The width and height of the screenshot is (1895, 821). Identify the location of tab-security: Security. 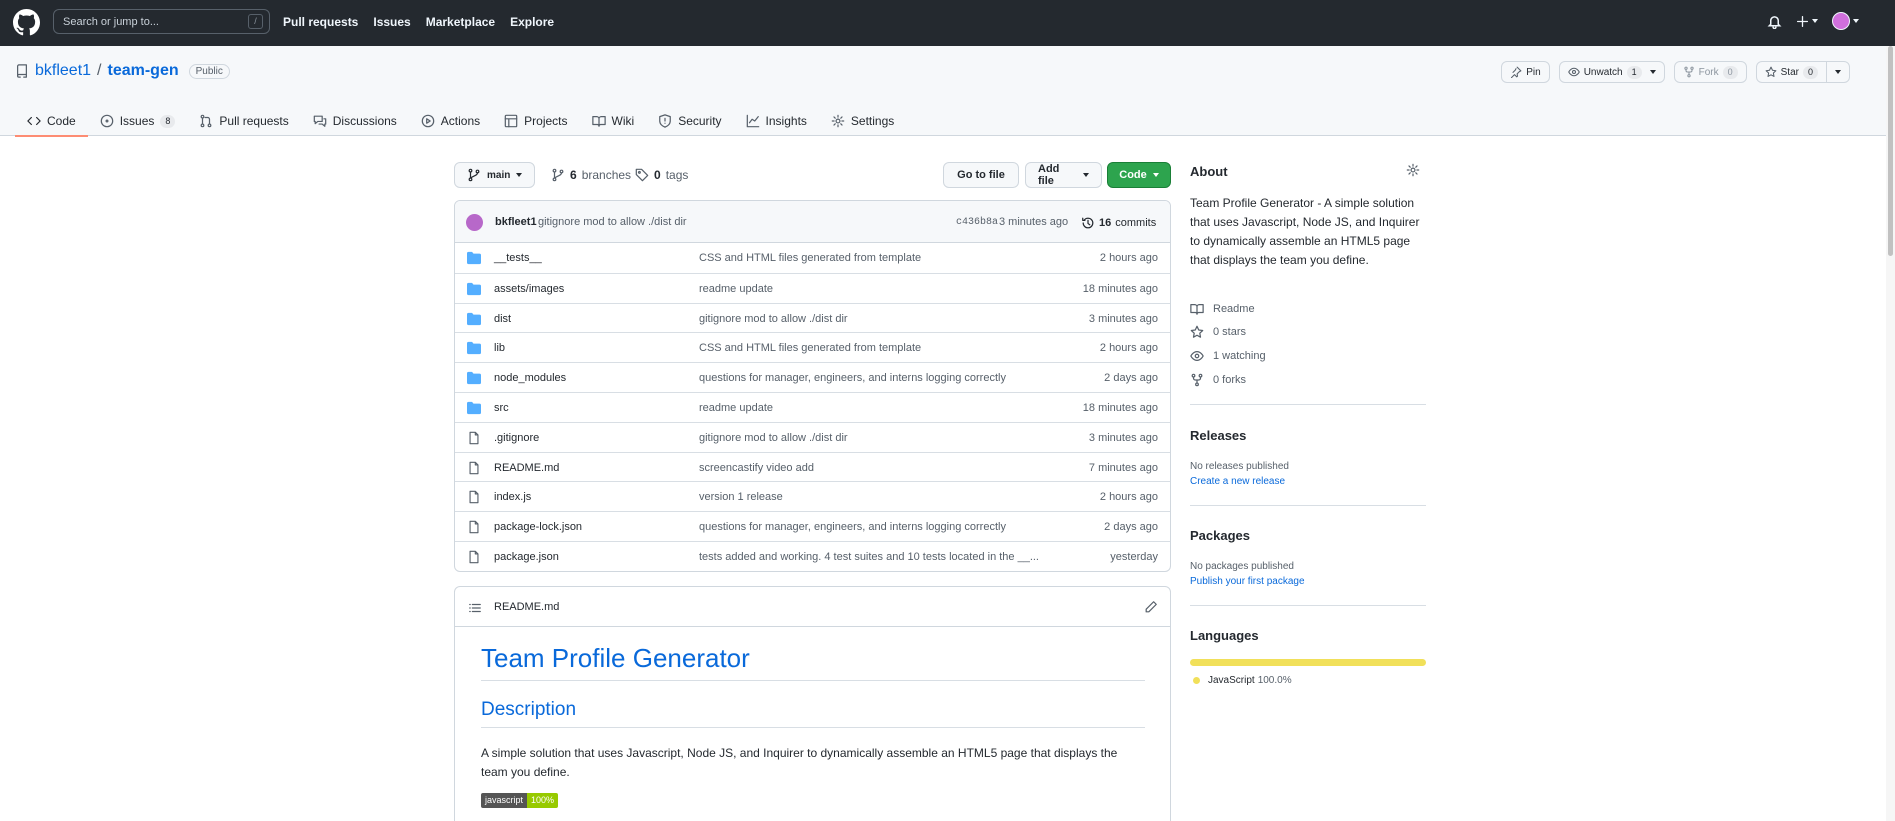
(689, 121).